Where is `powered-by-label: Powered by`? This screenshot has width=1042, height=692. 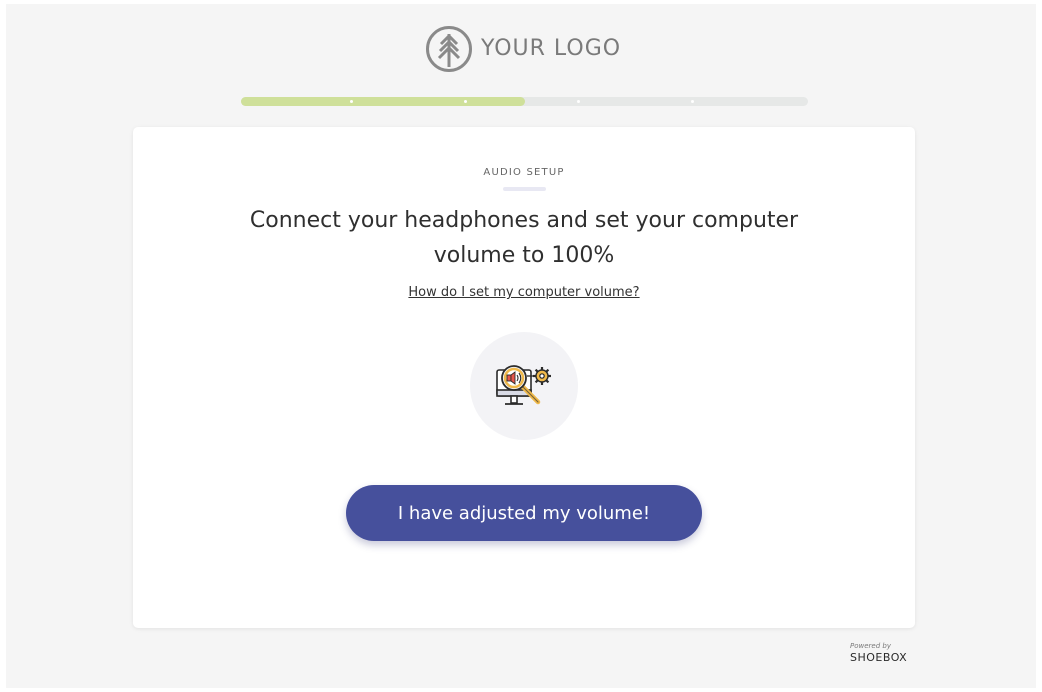 powered-by-label: Powered by is located at coordinates (870, 646).